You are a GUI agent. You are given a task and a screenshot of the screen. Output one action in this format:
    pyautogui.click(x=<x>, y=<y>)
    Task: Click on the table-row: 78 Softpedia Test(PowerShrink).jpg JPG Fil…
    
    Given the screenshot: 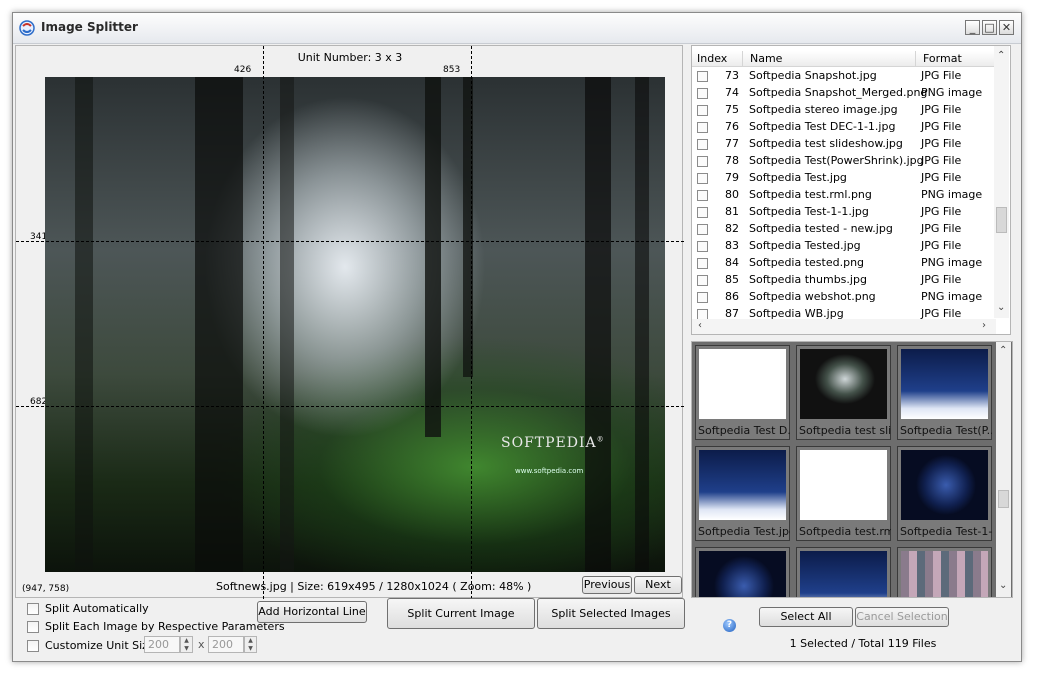 What is the action you would take?
    pyautogui.click(x=845, y=161)
    